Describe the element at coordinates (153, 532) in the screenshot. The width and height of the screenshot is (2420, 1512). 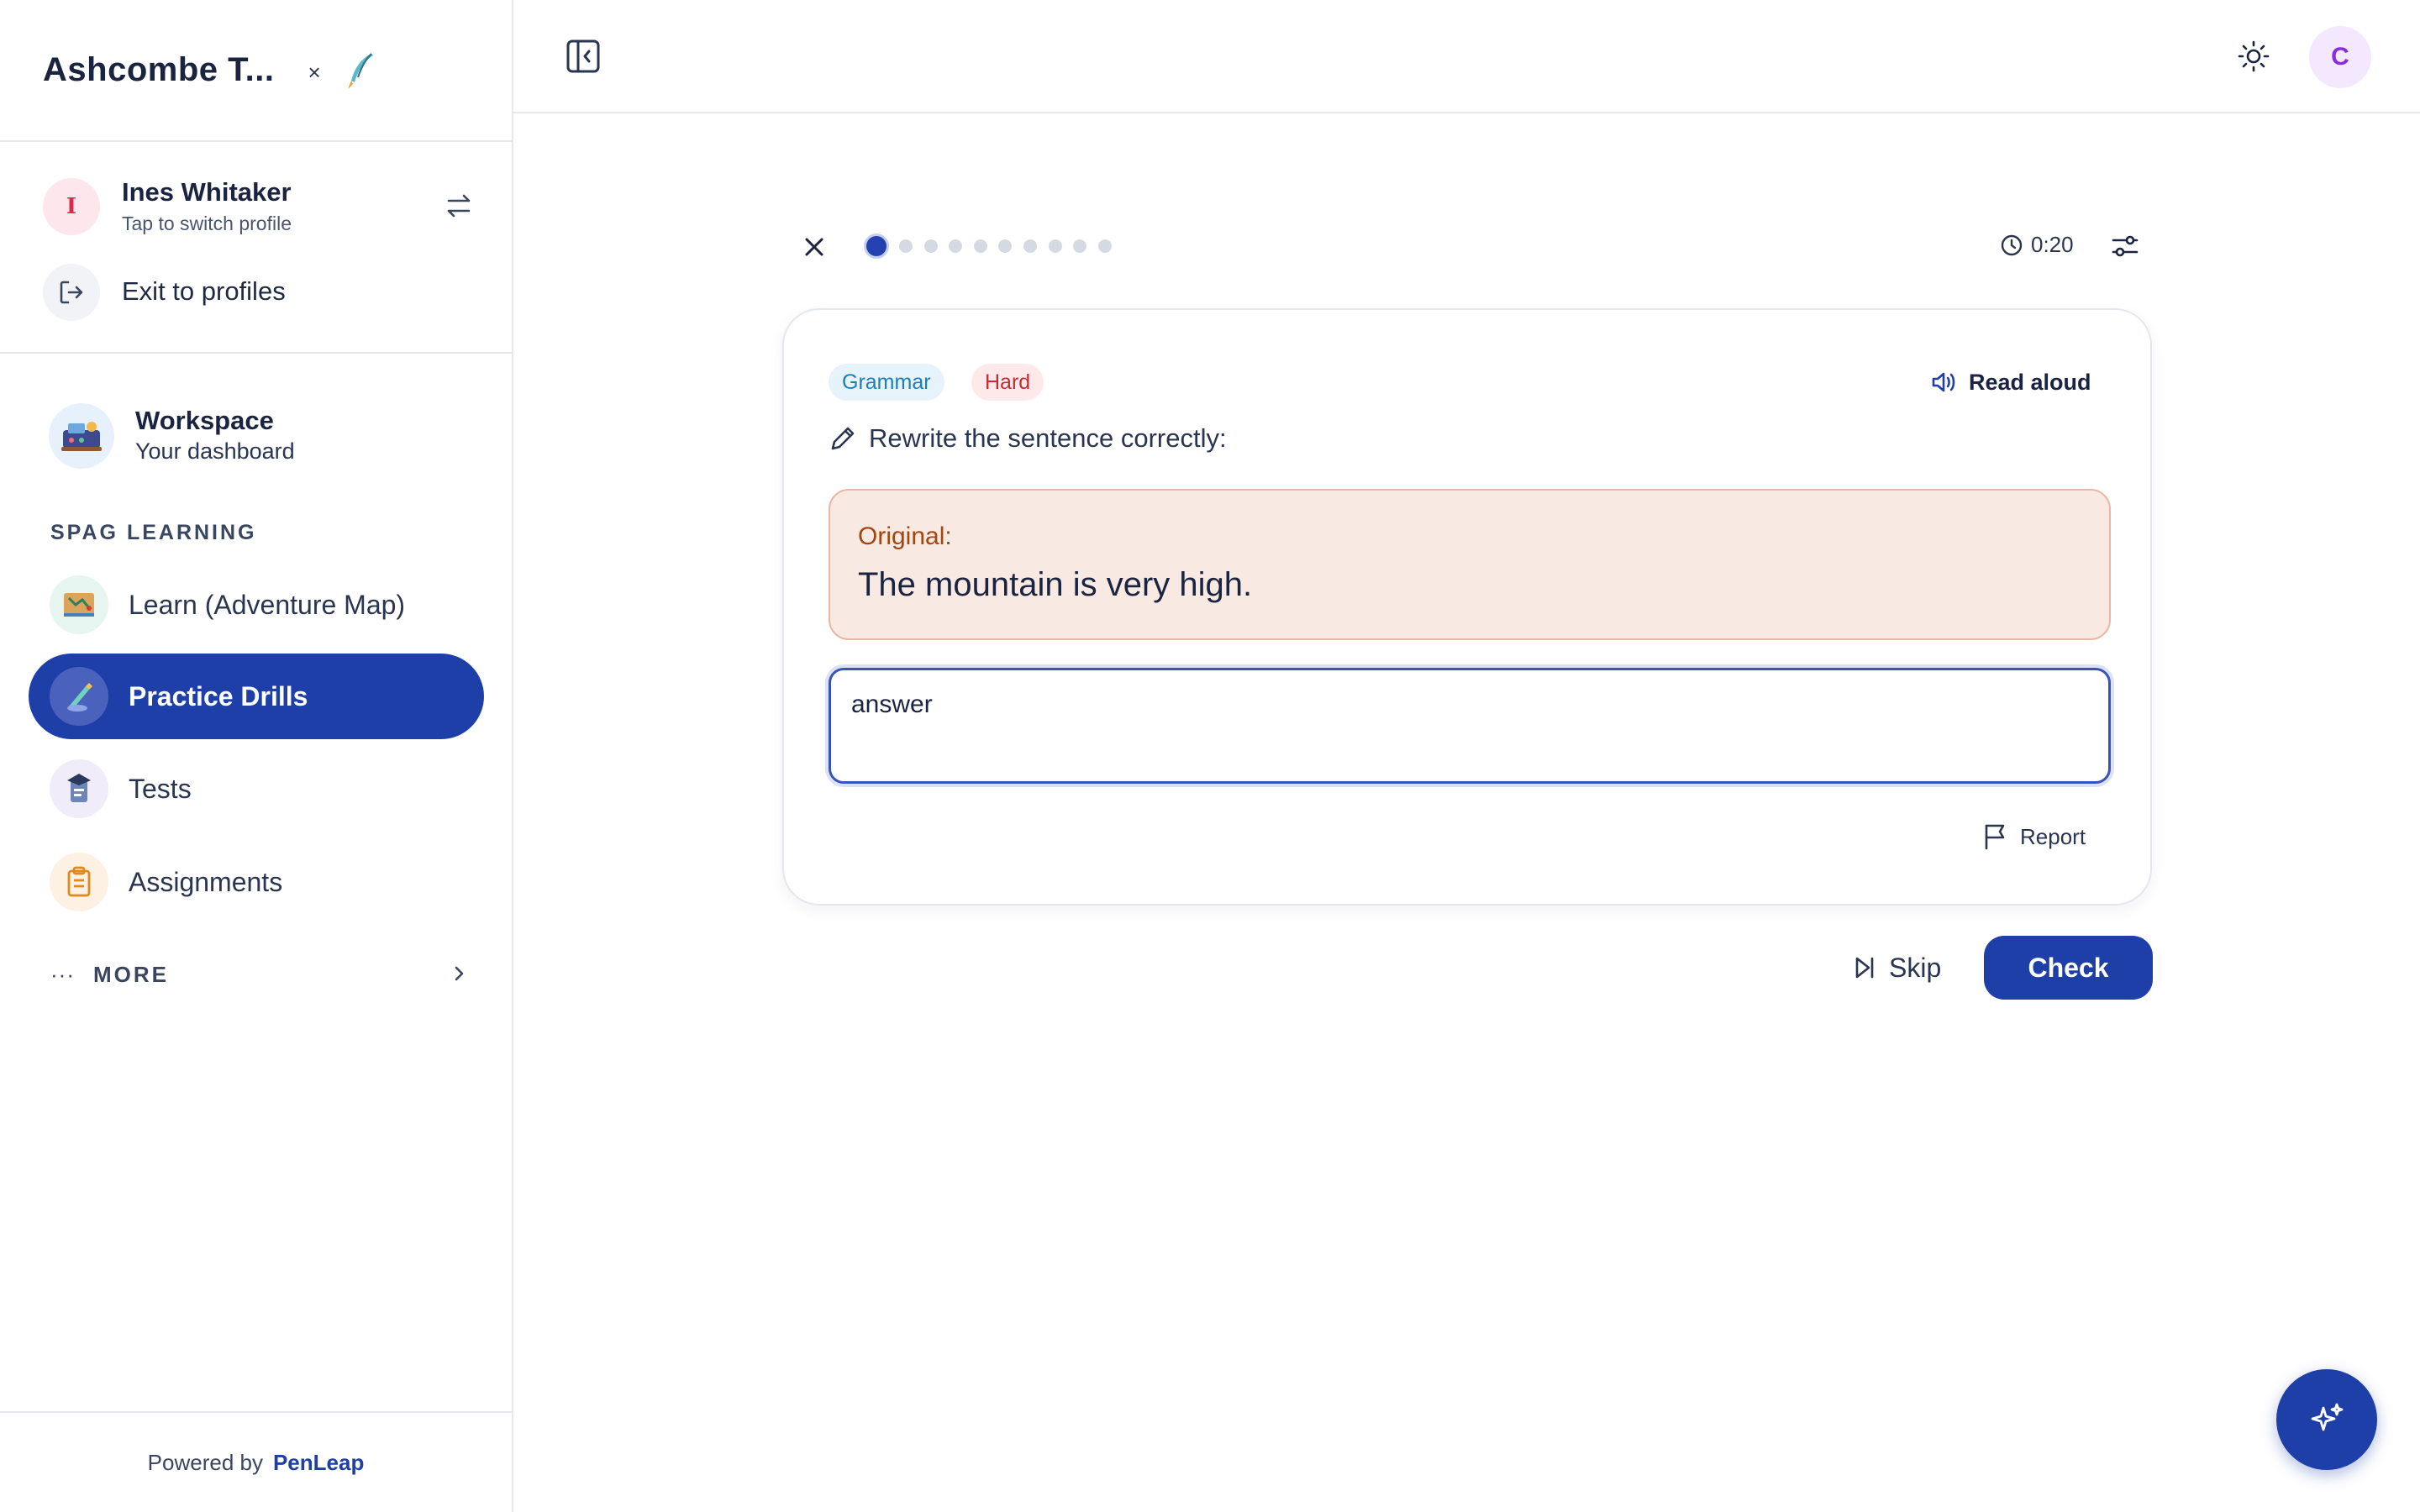
I see `section-label-spag: SPAG LEARNING` at that location.